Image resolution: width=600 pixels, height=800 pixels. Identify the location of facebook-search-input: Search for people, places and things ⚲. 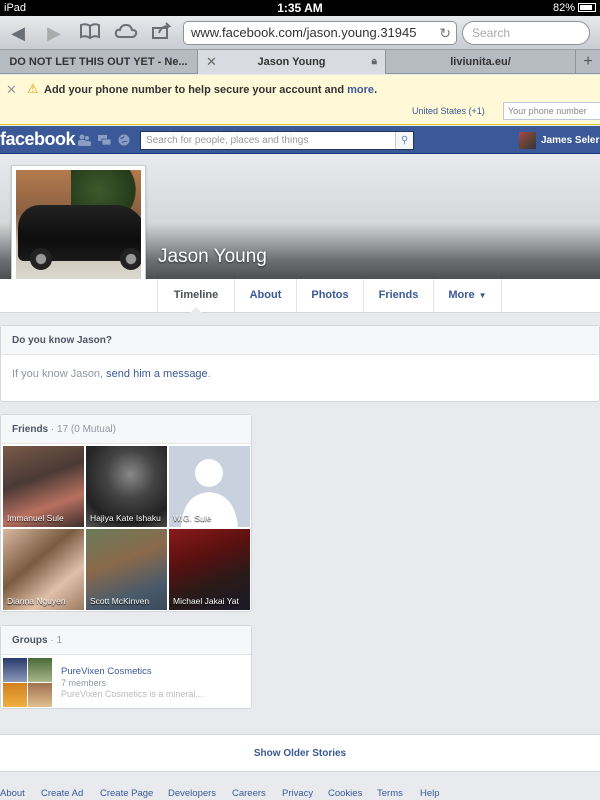
(277, 140).